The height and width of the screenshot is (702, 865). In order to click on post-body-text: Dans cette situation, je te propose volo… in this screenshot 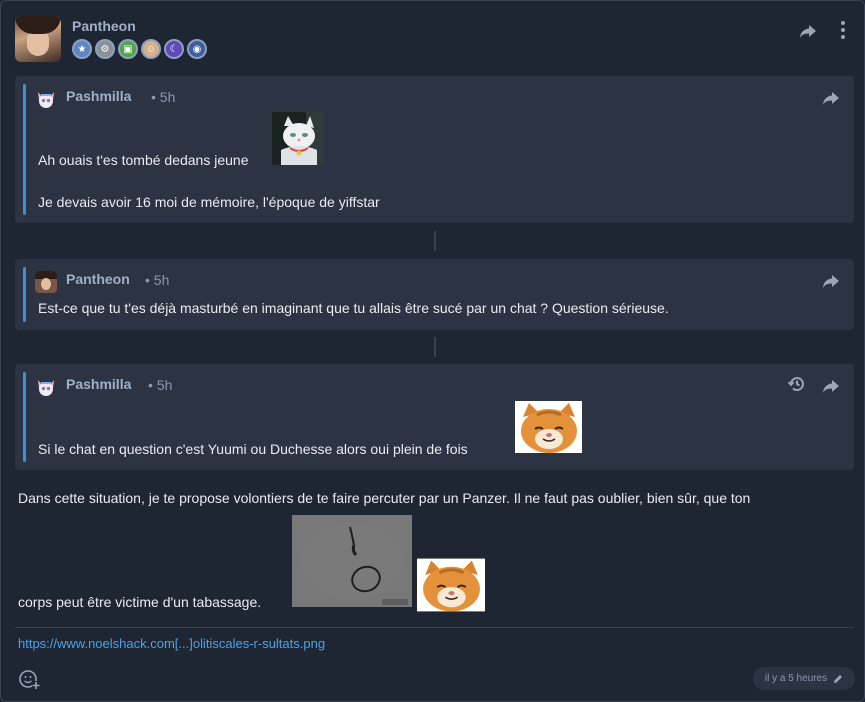, I will do `click(384, 498)`.